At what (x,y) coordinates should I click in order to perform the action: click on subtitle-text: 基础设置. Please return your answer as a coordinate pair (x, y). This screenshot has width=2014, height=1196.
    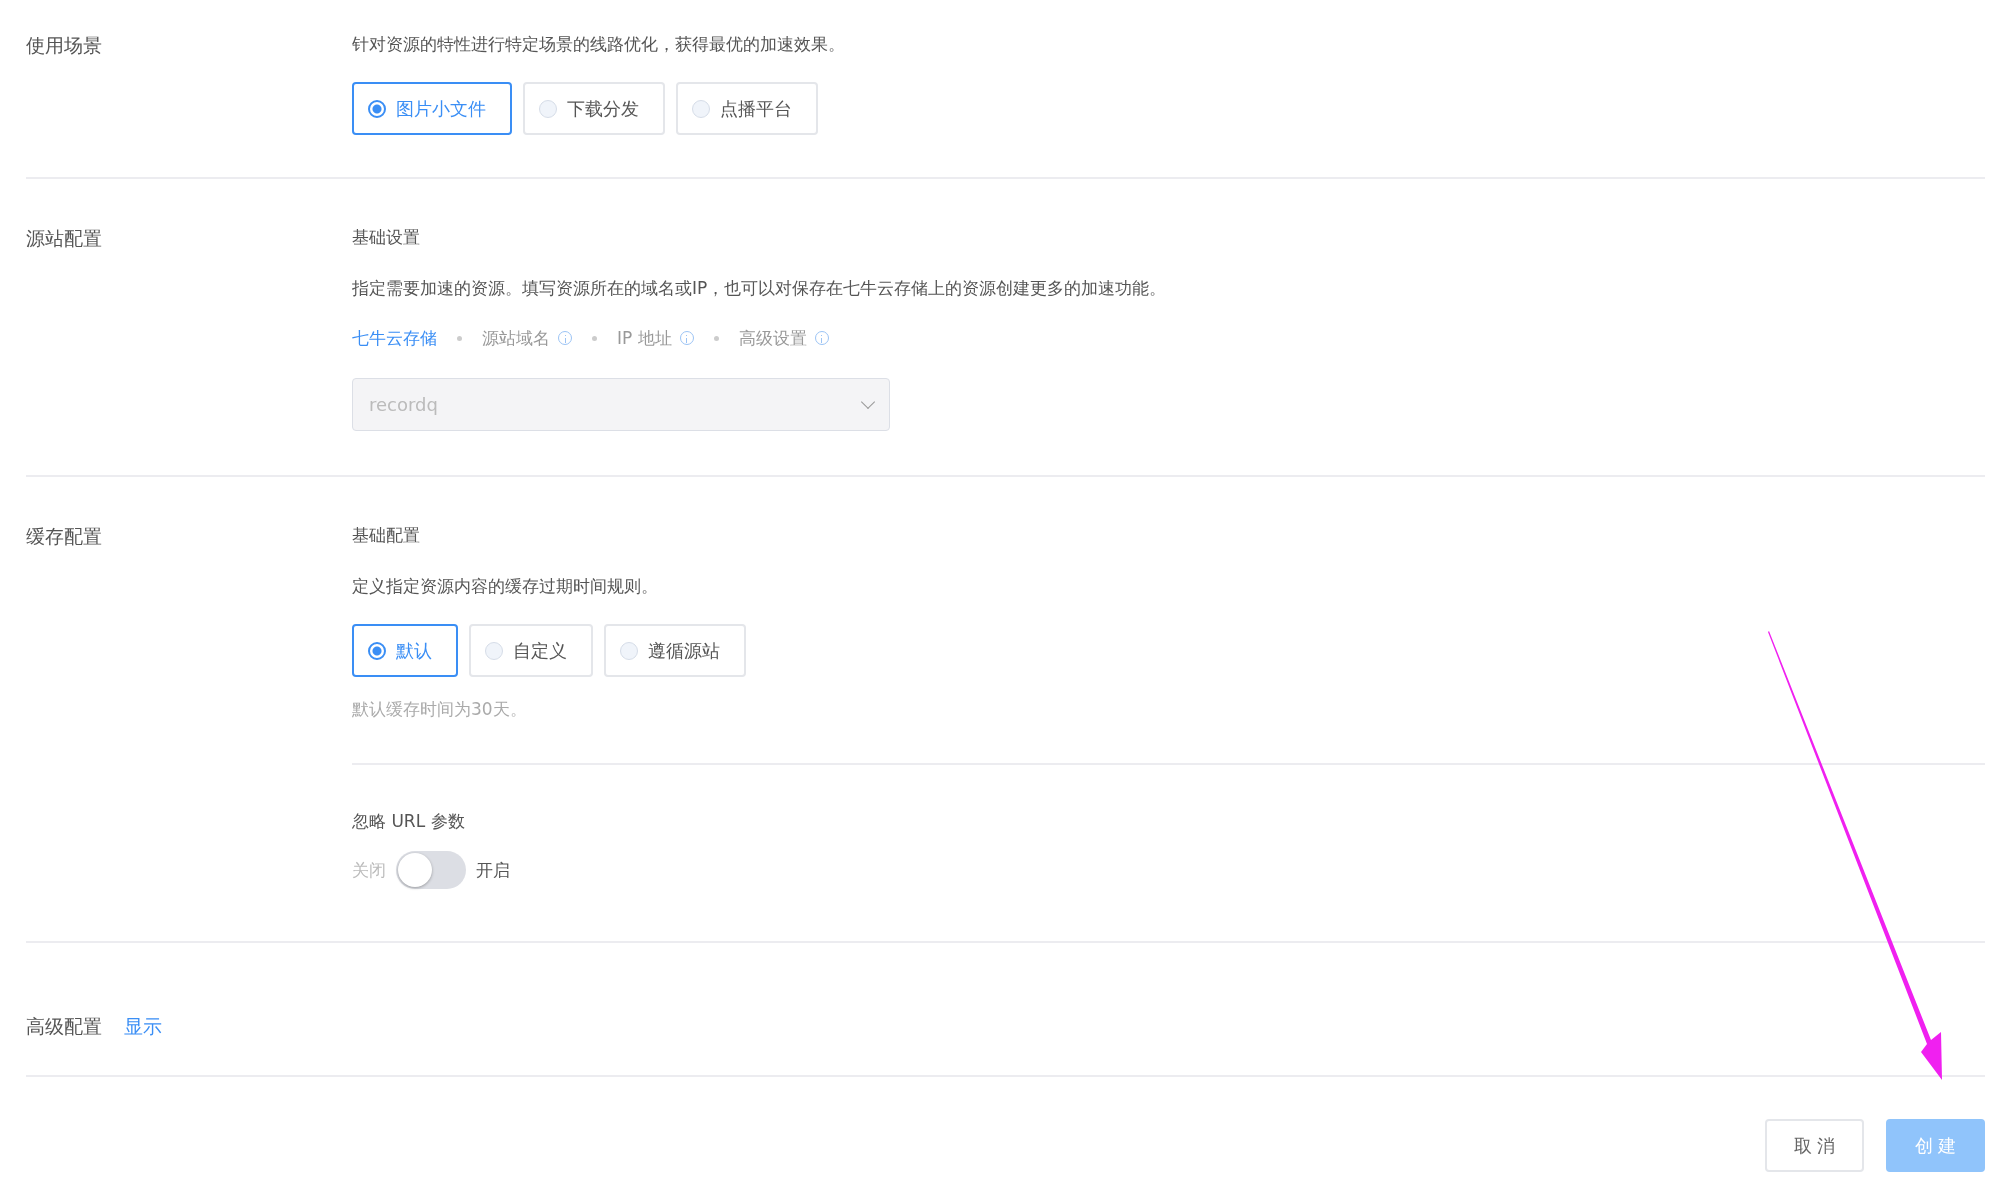
    Looking at the image, I should click on (386, 237).